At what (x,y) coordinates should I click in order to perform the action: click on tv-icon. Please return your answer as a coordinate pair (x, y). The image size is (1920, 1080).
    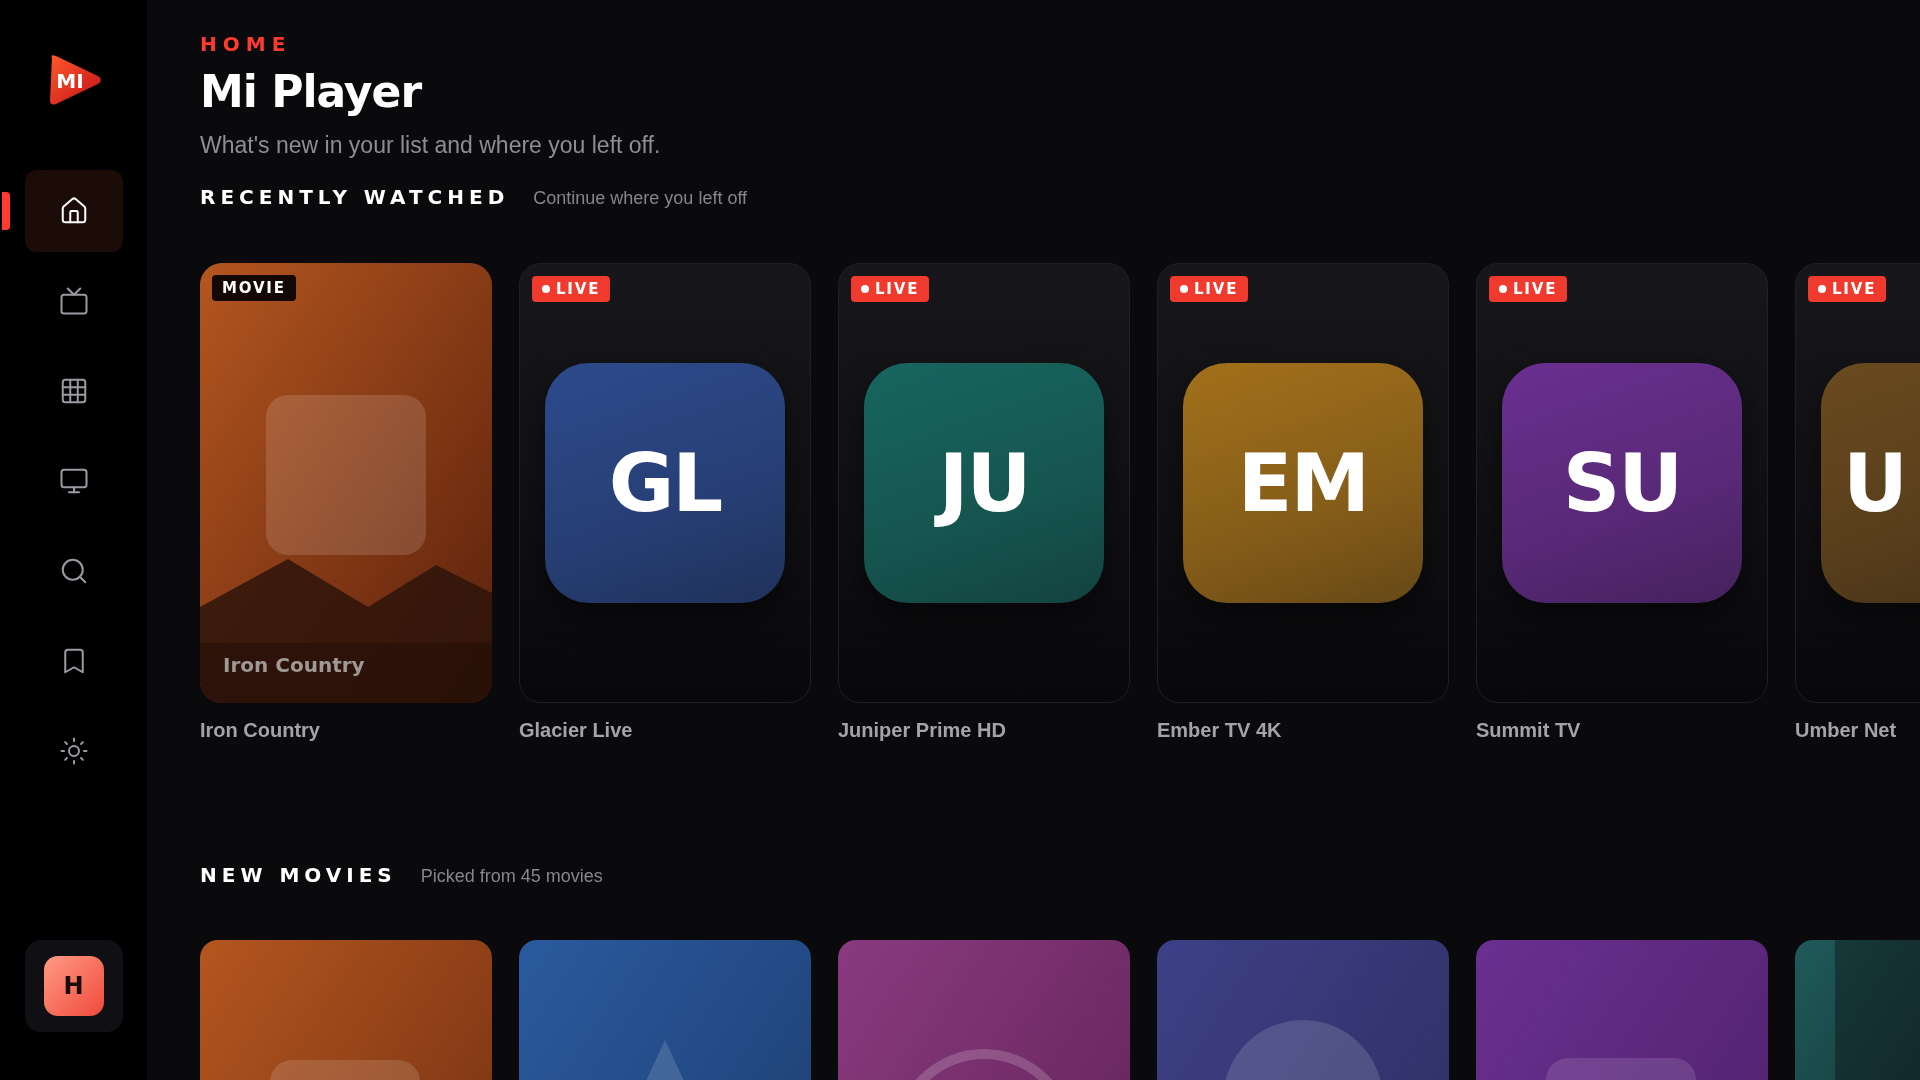
    Looking at the image, I should click on (73, 301).